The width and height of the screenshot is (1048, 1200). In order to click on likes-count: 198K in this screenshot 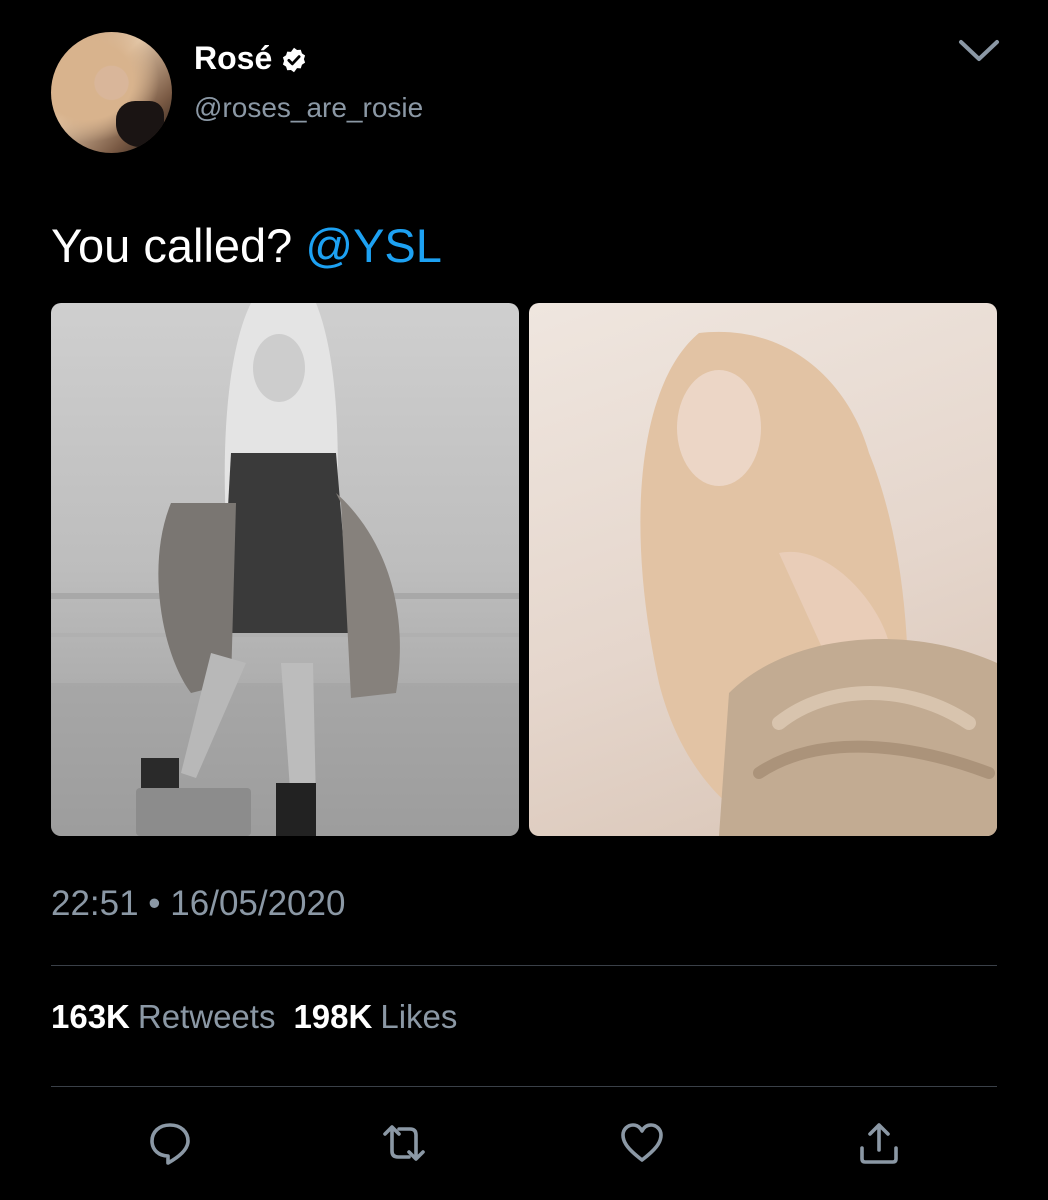, I will do `click(333, 1016)`.